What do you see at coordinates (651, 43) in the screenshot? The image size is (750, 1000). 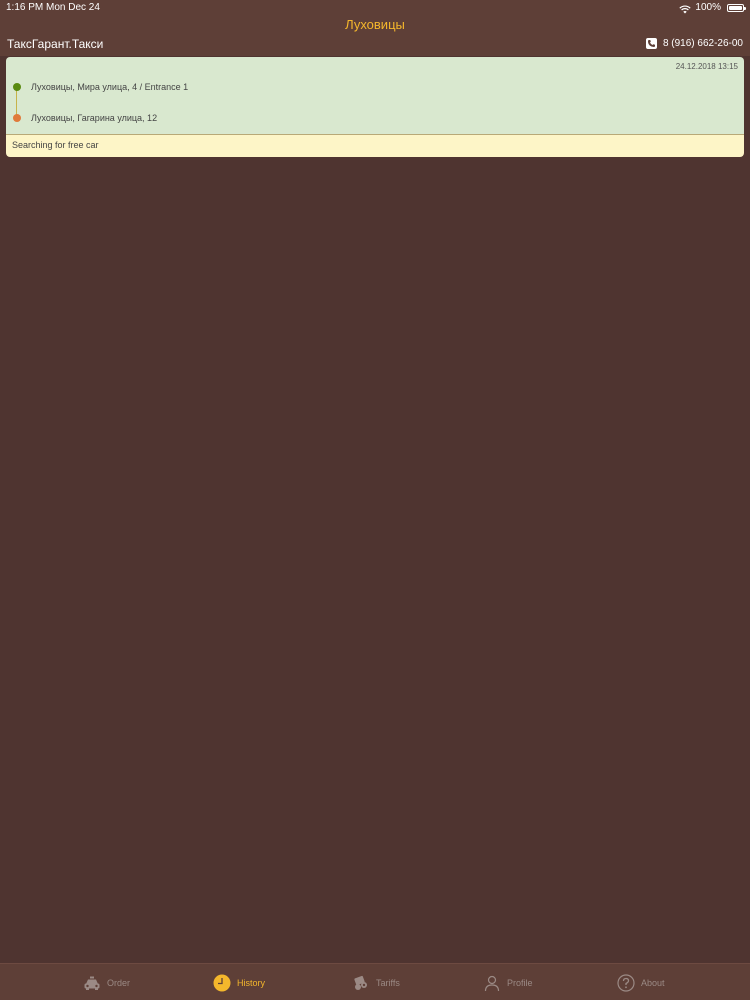 I see `phone-icon` at bounding box center [651, 43].